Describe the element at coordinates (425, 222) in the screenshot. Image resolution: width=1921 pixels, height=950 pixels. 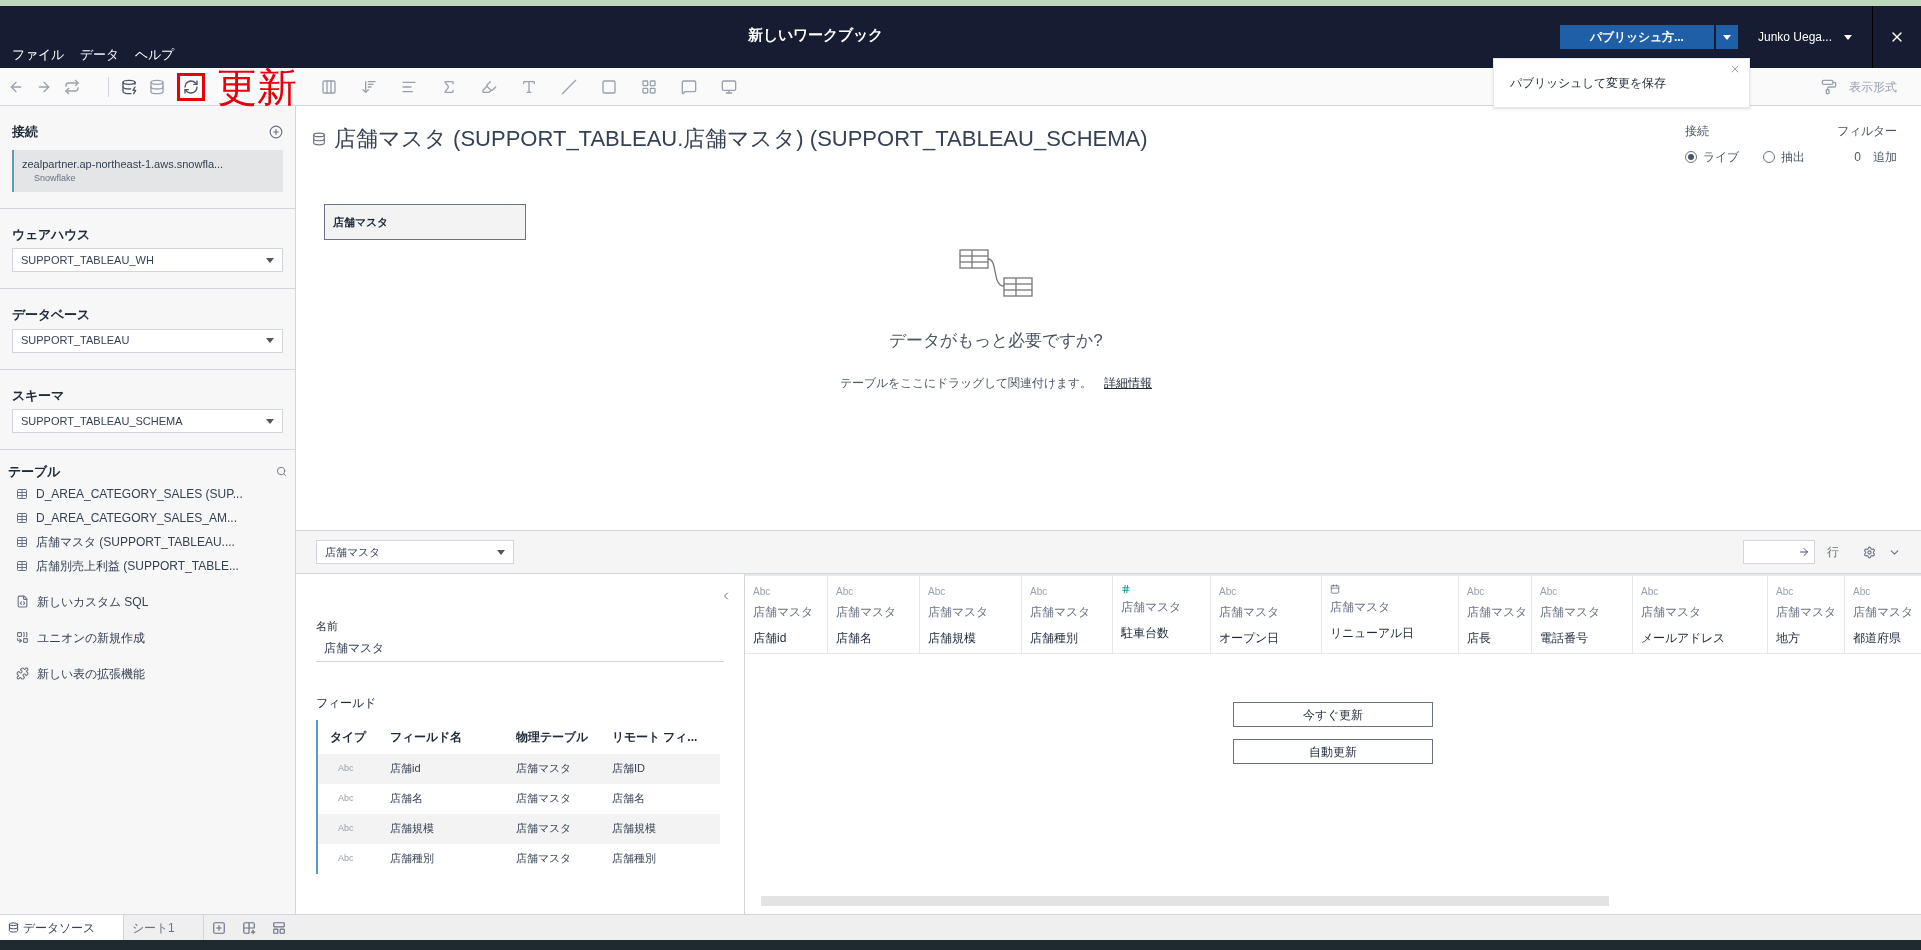
I see `table-node: 店舗マスタ` at that location.